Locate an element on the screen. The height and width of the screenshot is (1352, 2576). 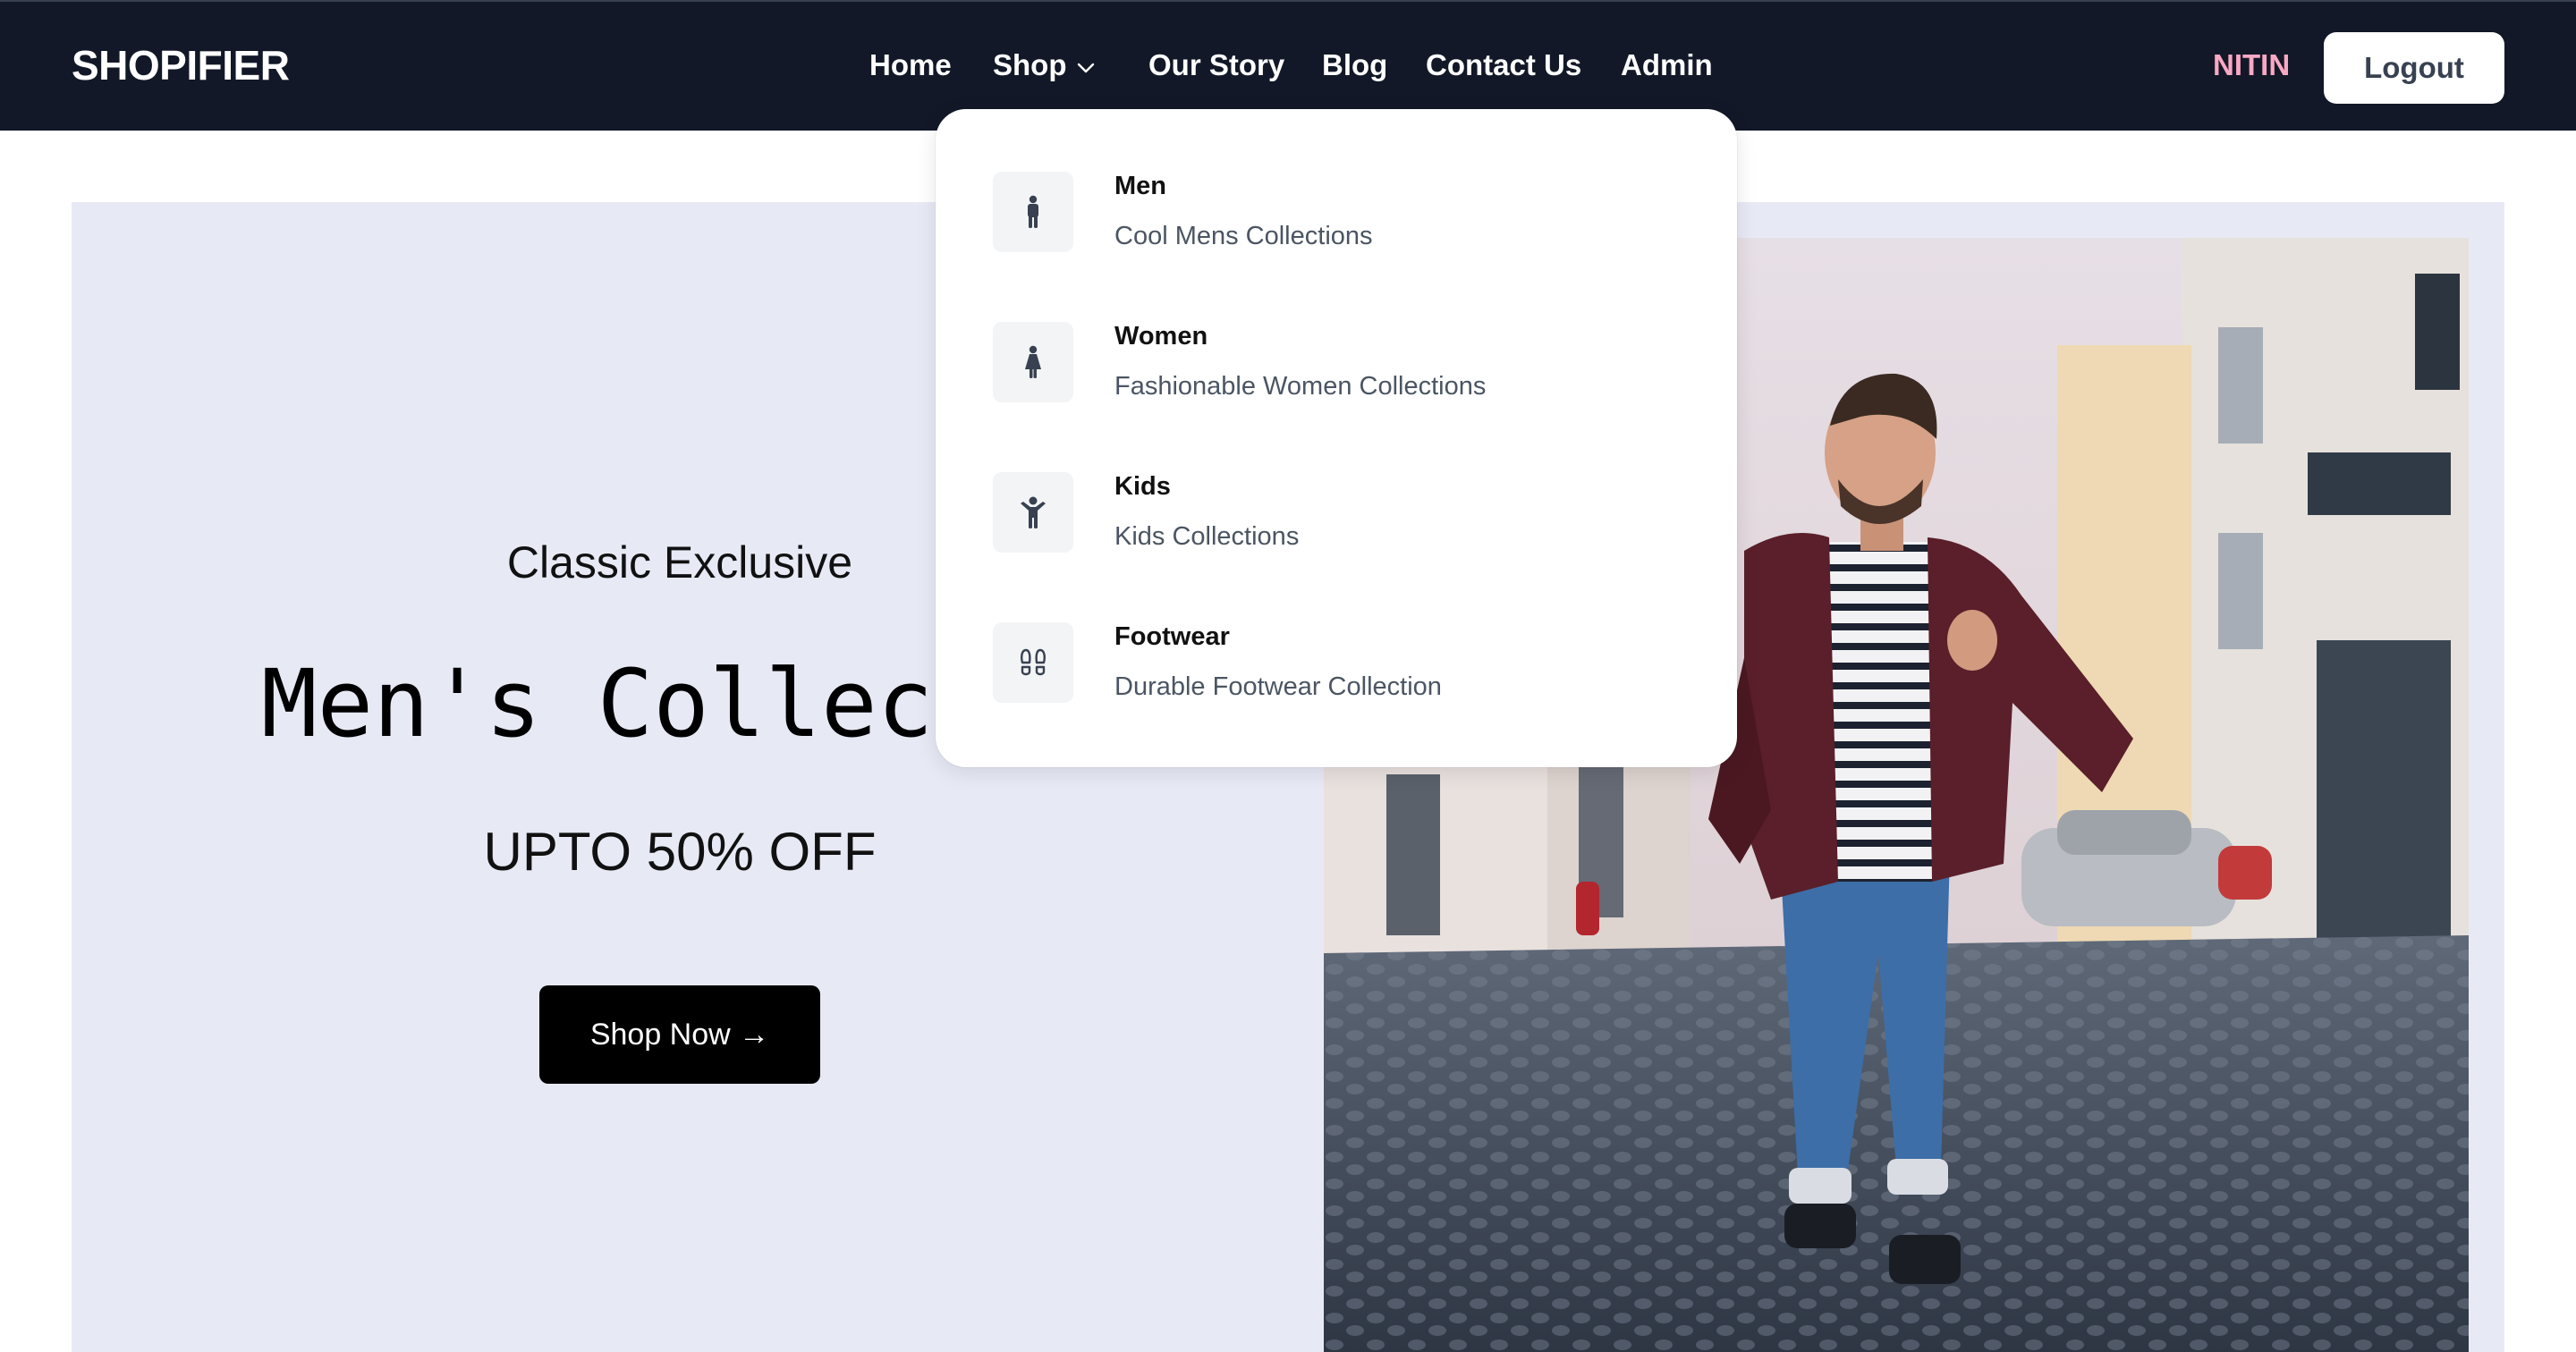
footprints-icon is located at coordinates (1033, 662).